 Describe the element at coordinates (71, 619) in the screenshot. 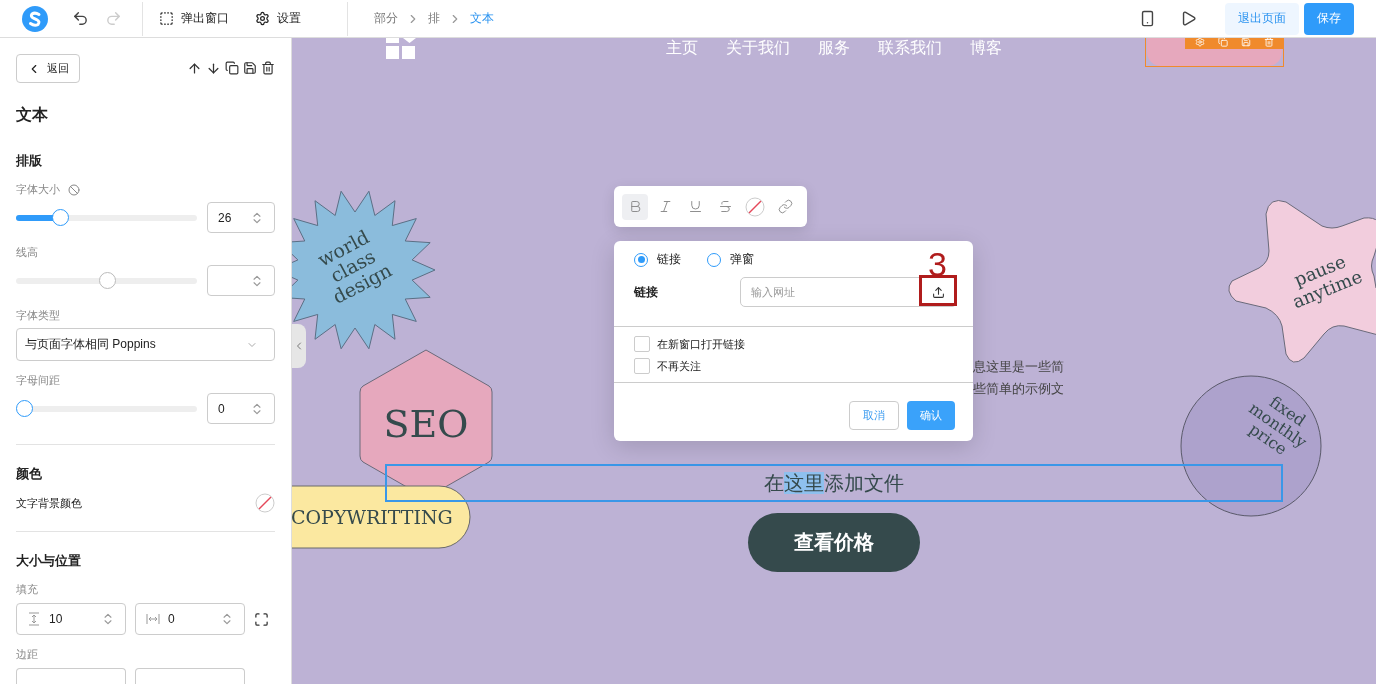

I see `number-field: 10` at that location.